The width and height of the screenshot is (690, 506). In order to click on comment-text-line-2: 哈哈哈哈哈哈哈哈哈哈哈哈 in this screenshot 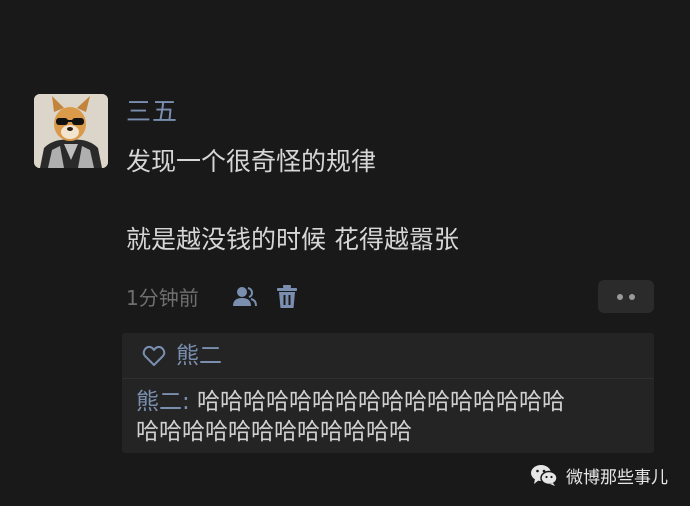, I will do `click(274, 432)`.